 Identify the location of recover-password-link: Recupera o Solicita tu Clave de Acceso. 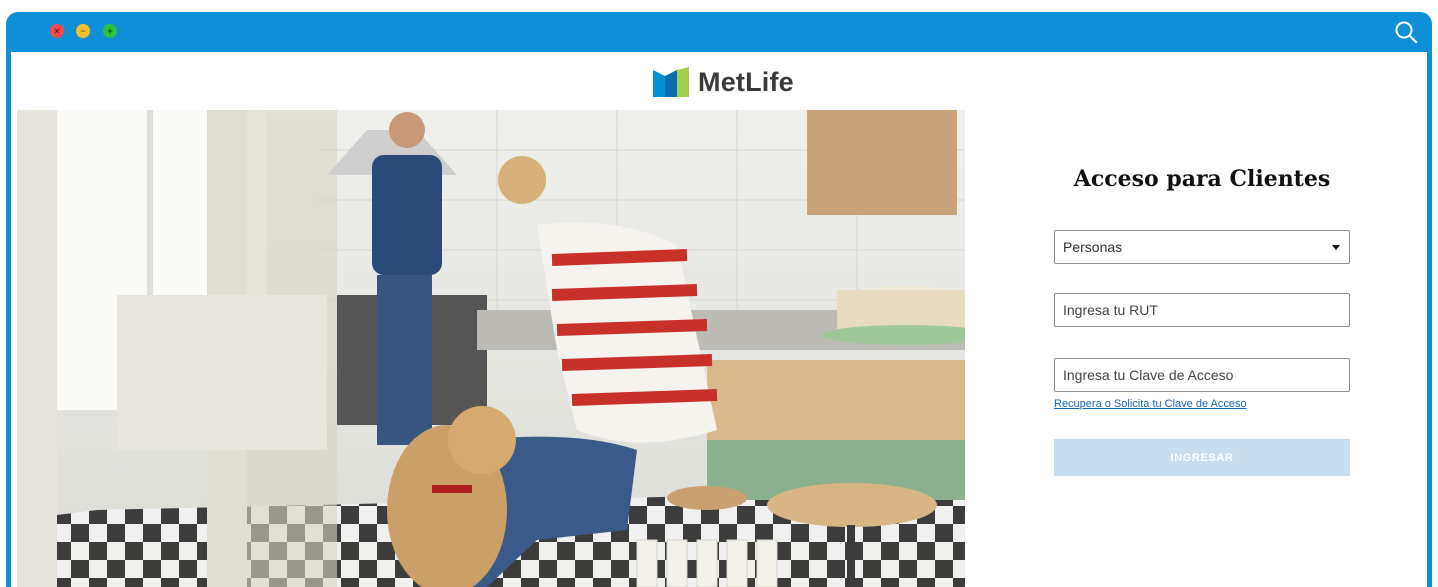
(1150, 404).